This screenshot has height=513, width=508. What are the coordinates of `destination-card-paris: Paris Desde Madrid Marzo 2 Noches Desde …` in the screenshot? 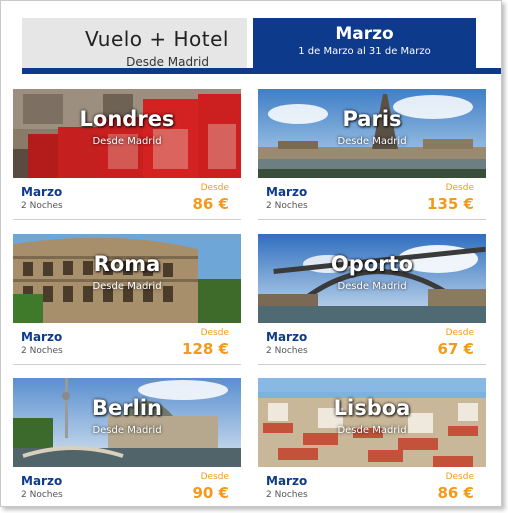 It's located at (372, 156).